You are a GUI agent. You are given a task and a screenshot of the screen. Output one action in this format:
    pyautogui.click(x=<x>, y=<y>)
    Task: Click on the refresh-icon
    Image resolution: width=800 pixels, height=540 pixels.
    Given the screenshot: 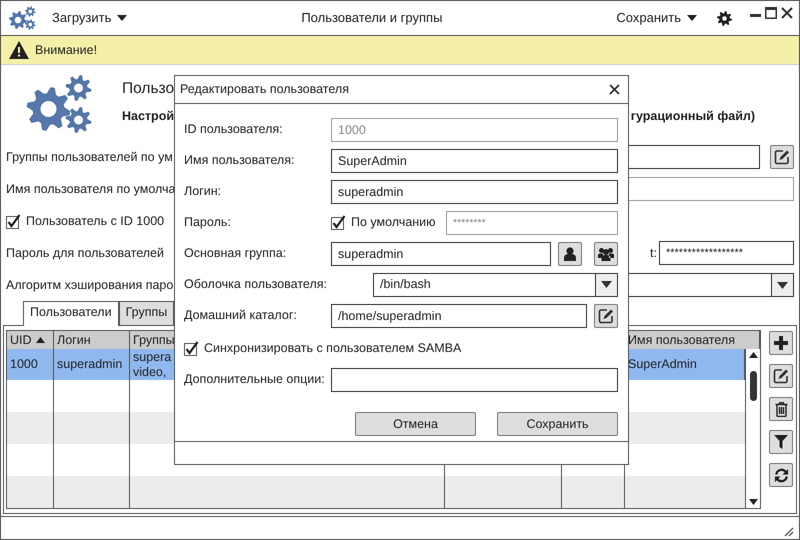 What is the action you would take?
    pyautogui.click(x=781, y=475)
    